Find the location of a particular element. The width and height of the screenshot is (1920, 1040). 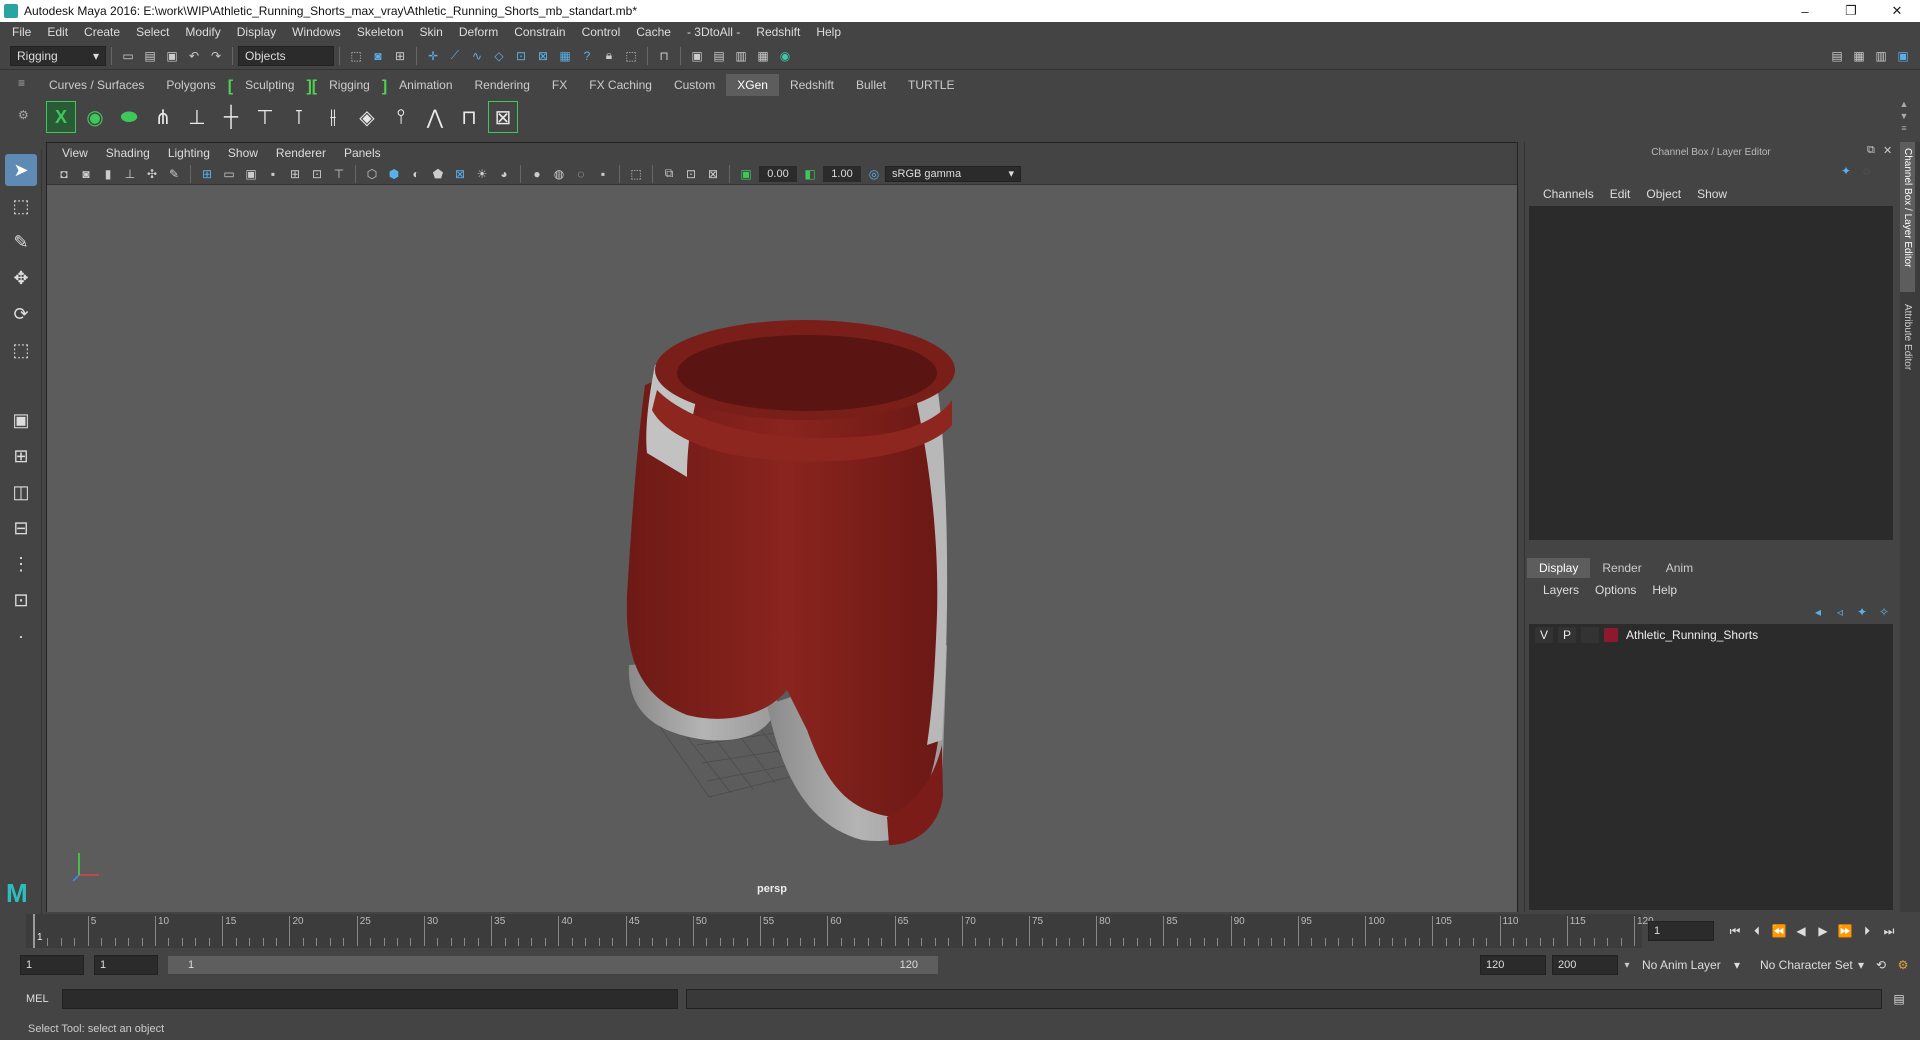

depth-of-field-icon: ▪ is located at coordinates (603, 174).